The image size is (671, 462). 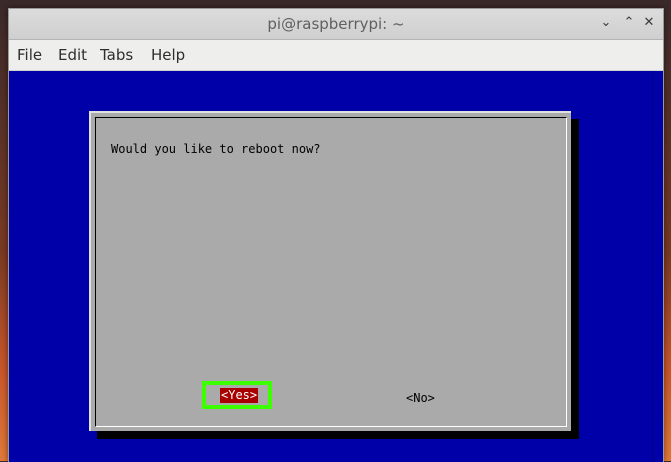 What do you see at coordinates (29, 55) in the screenshot?
I see `menu-file: File` at bounding box center [29, 55].